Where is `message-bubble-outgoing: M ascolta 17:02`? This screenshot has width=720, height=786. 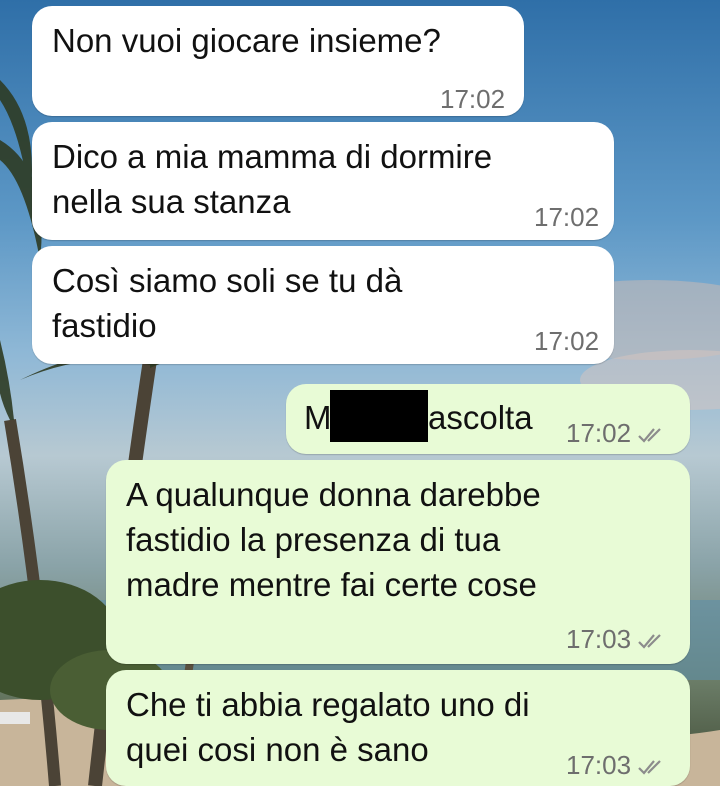 message-bubble-outgoing: M ascolta 17:02 is located at coordinates (488, 419).